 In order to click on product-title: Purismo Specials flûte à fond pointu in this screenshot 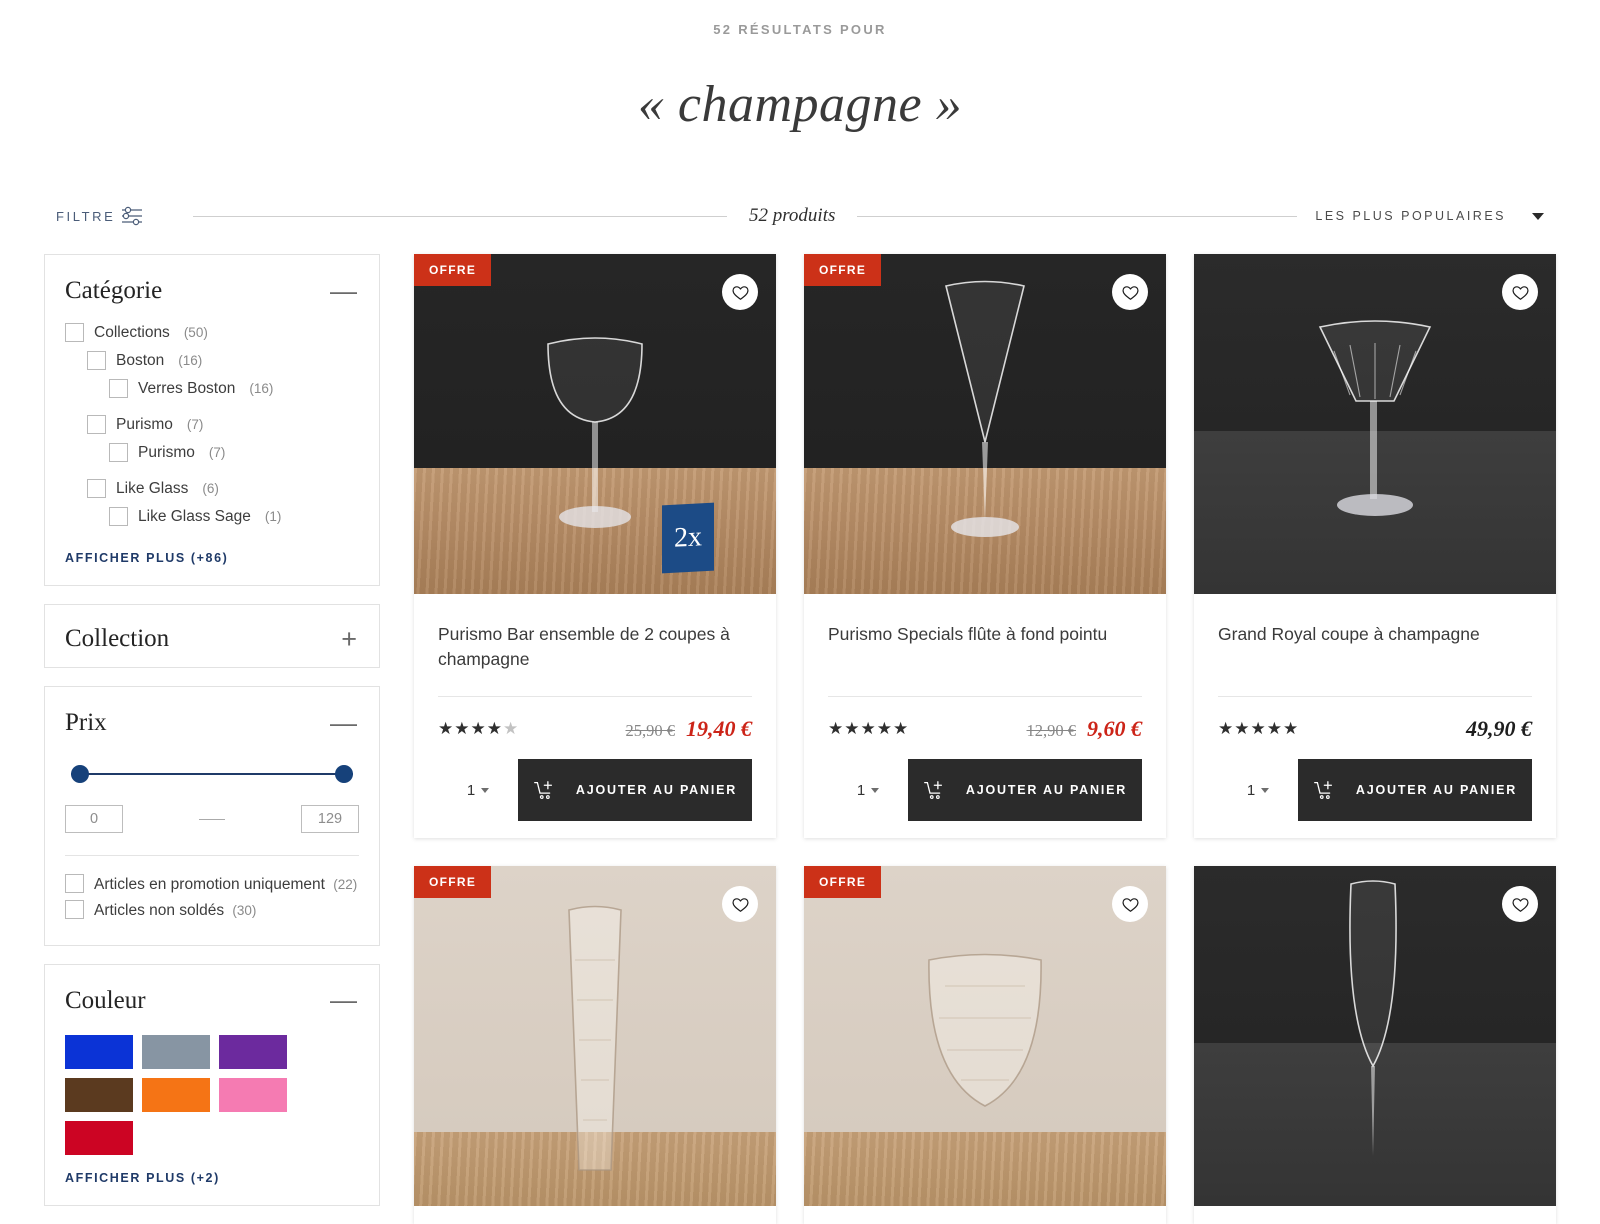, I will do `click(985, 648)`.